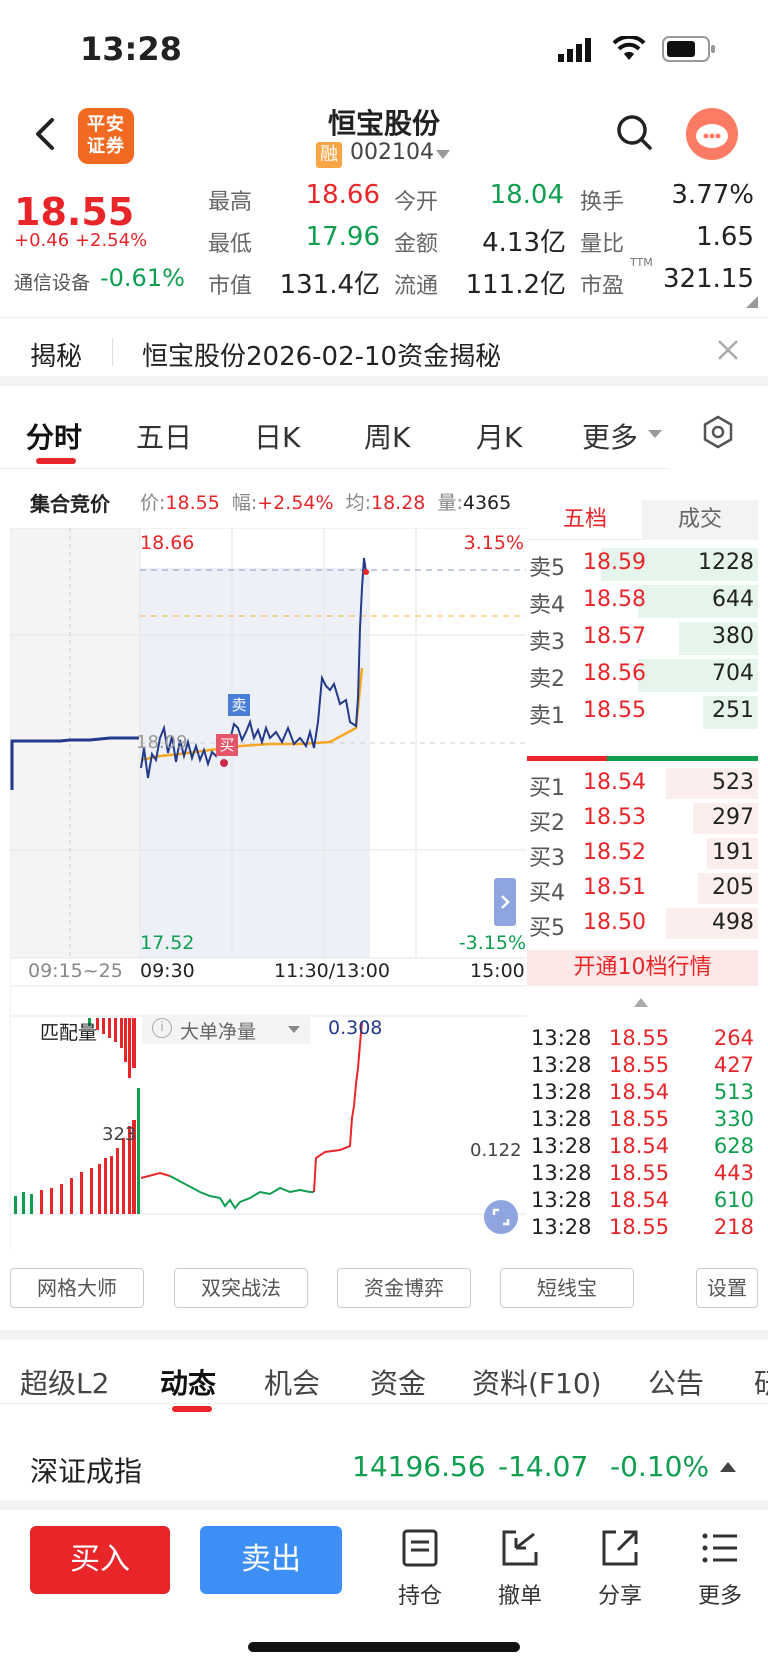  What do you see at coordinates (77, 1116) in the screenshot?
I see `volume-bars` at bounding box center [77, 1116].